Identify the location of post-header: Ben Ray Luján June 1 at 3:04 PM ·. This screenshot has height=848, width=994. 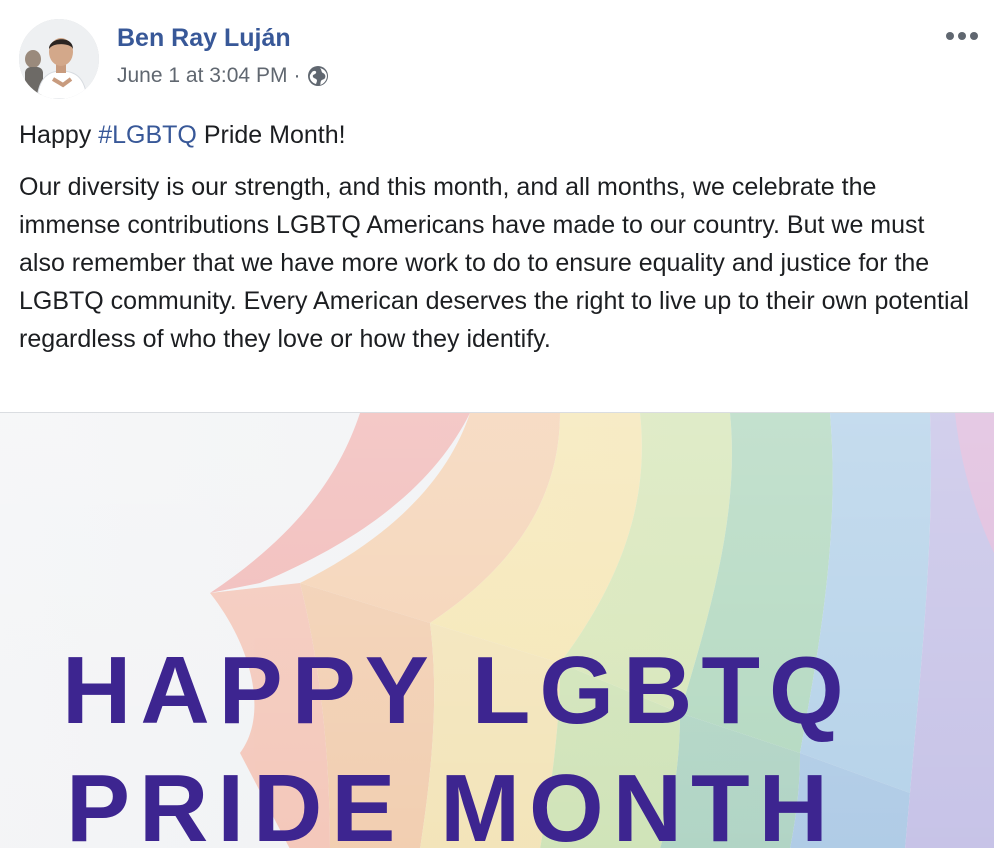
(497, 55).